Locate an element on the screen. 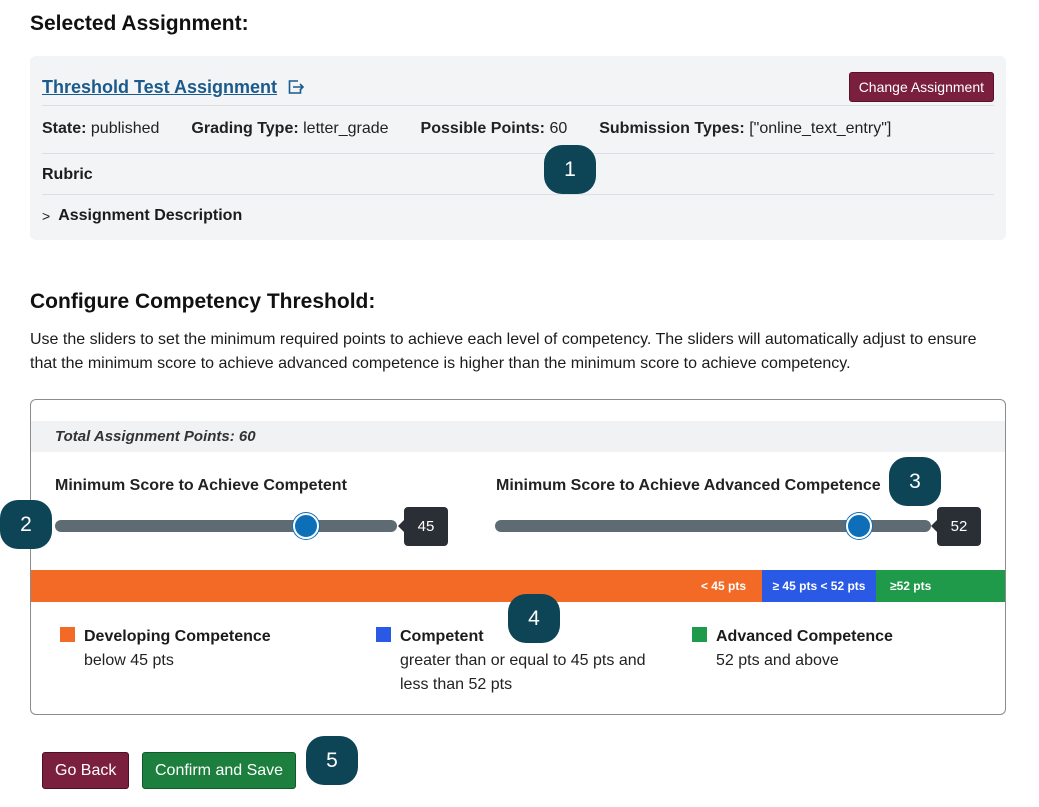  grading-field: Grading Type: letter_grade is located at coordinates (289, 129).